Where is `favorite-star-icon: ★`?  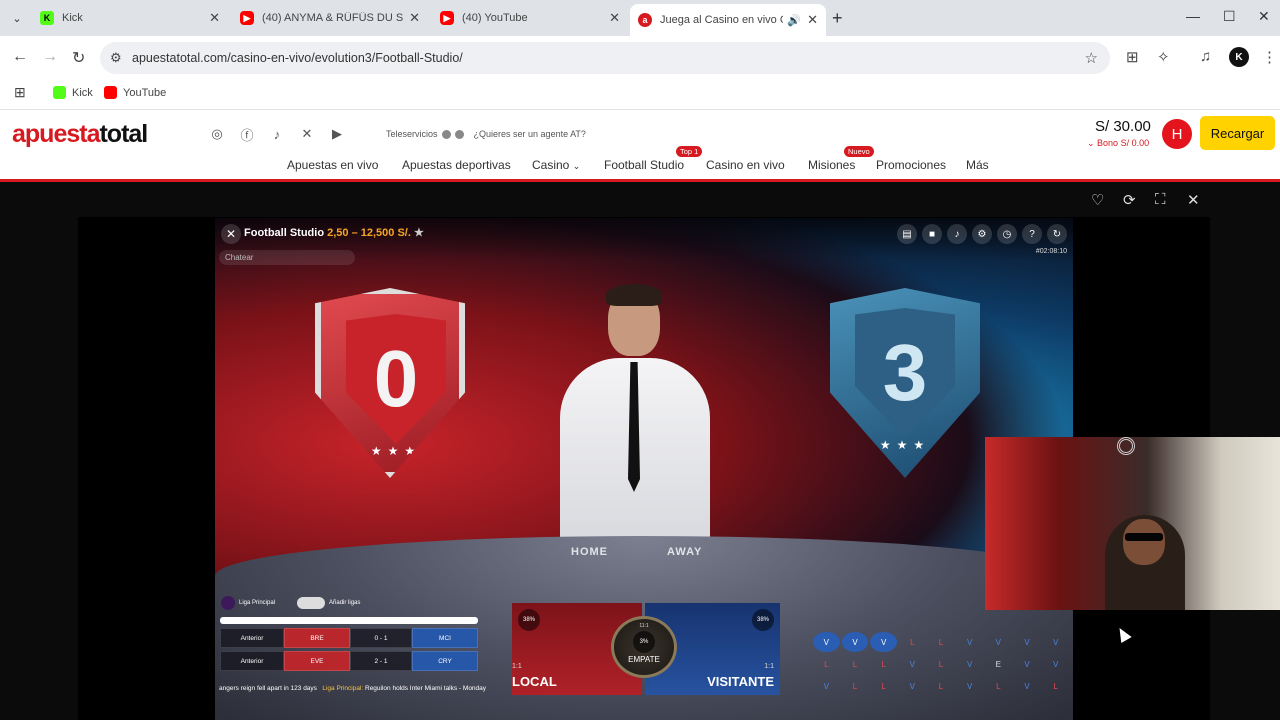
favorite-star-icon: ★ is located at coordinates (419, 233).